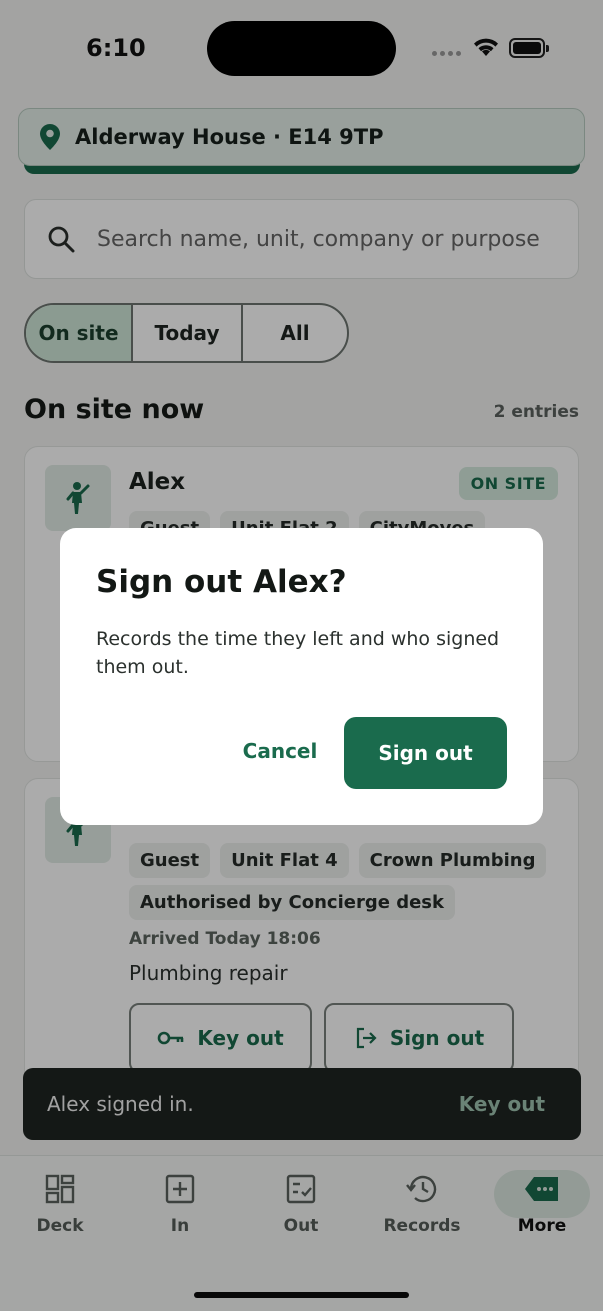  I want to click on dialog-title: Sign out Alex?, so click(221, 582).